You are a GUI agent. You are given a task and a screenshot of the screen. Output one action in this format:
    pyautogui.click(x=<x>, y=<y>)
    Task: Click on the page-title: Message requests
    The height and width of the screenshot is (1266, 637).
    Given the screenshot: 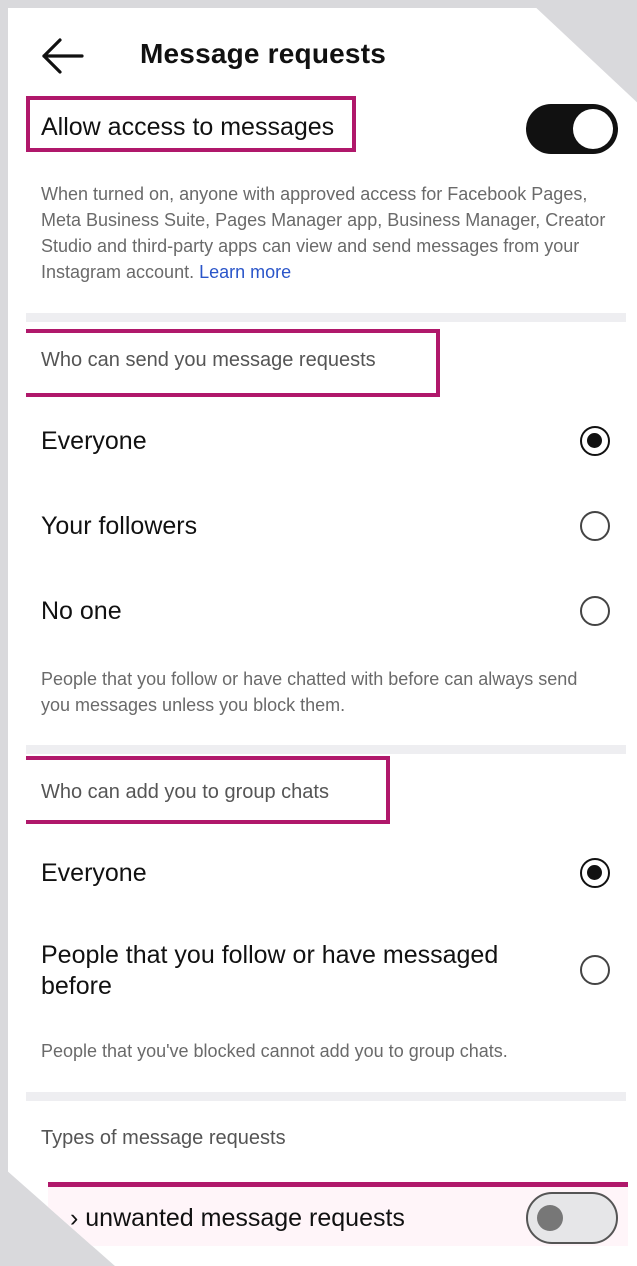 What is the action you would take?
    pyautogui.click(x=263, y=53)
    